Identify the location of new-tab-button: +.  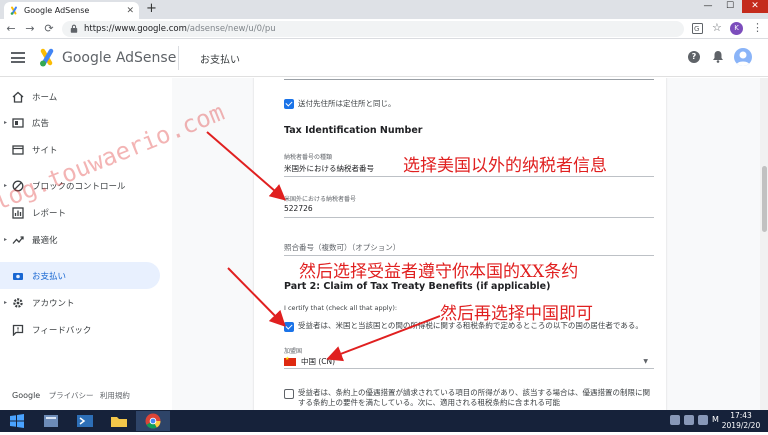
(151, 8).